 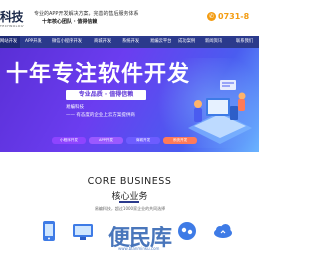 I want to click on nav-item-mall: 商城开发, so click(x=102, y=42).